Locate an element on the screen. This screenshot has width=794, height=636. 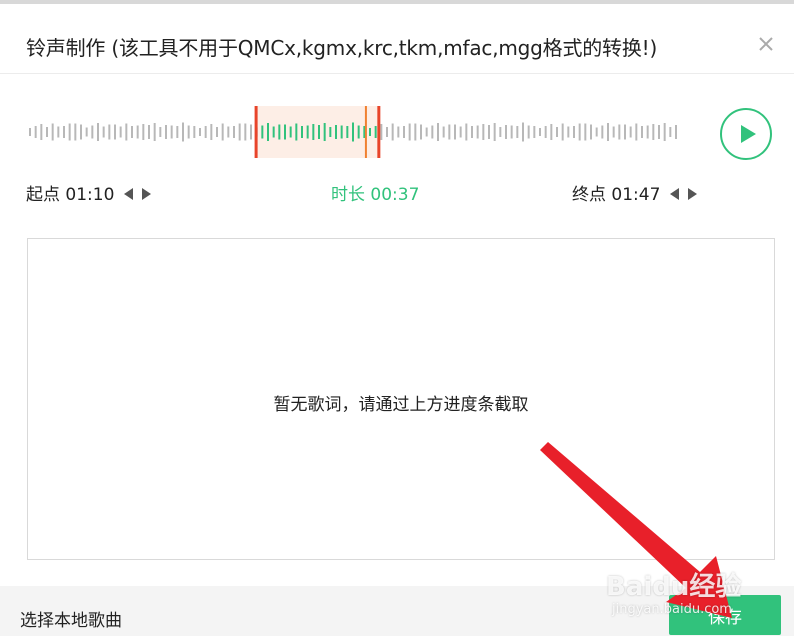
close-button is located at coordinates (766, 44).